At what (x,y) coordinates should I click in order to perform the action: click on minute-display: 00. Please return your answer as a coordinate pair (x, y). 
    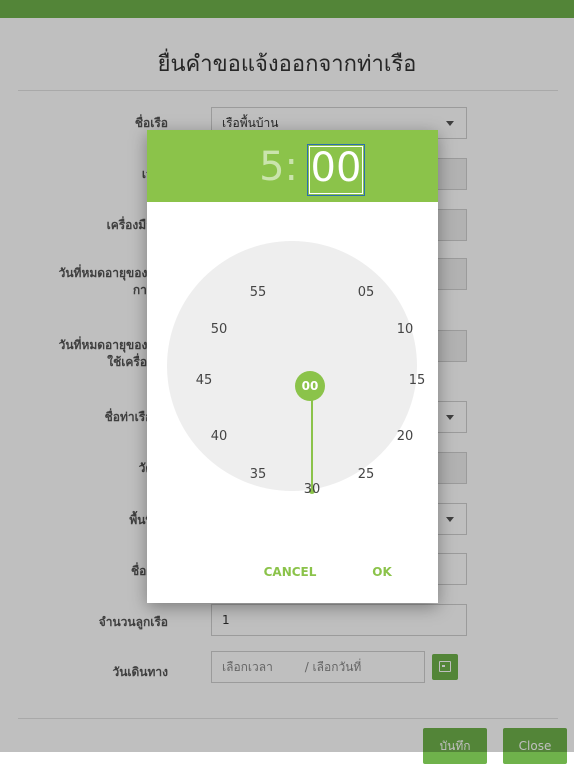
    Looking at the image, I should click on (336, 170).